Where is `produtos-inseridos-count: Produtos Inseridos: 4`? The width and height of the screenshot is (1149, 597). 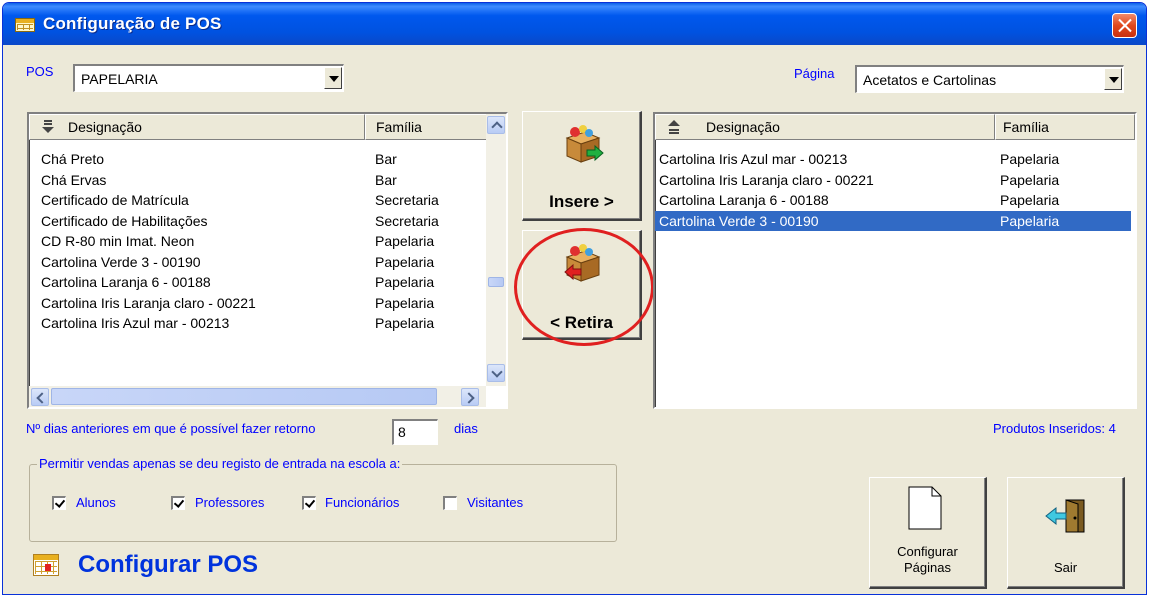
produtos-inseridos-count: Produtos Inseridos: 4 is located at coordinates (1054, 428).